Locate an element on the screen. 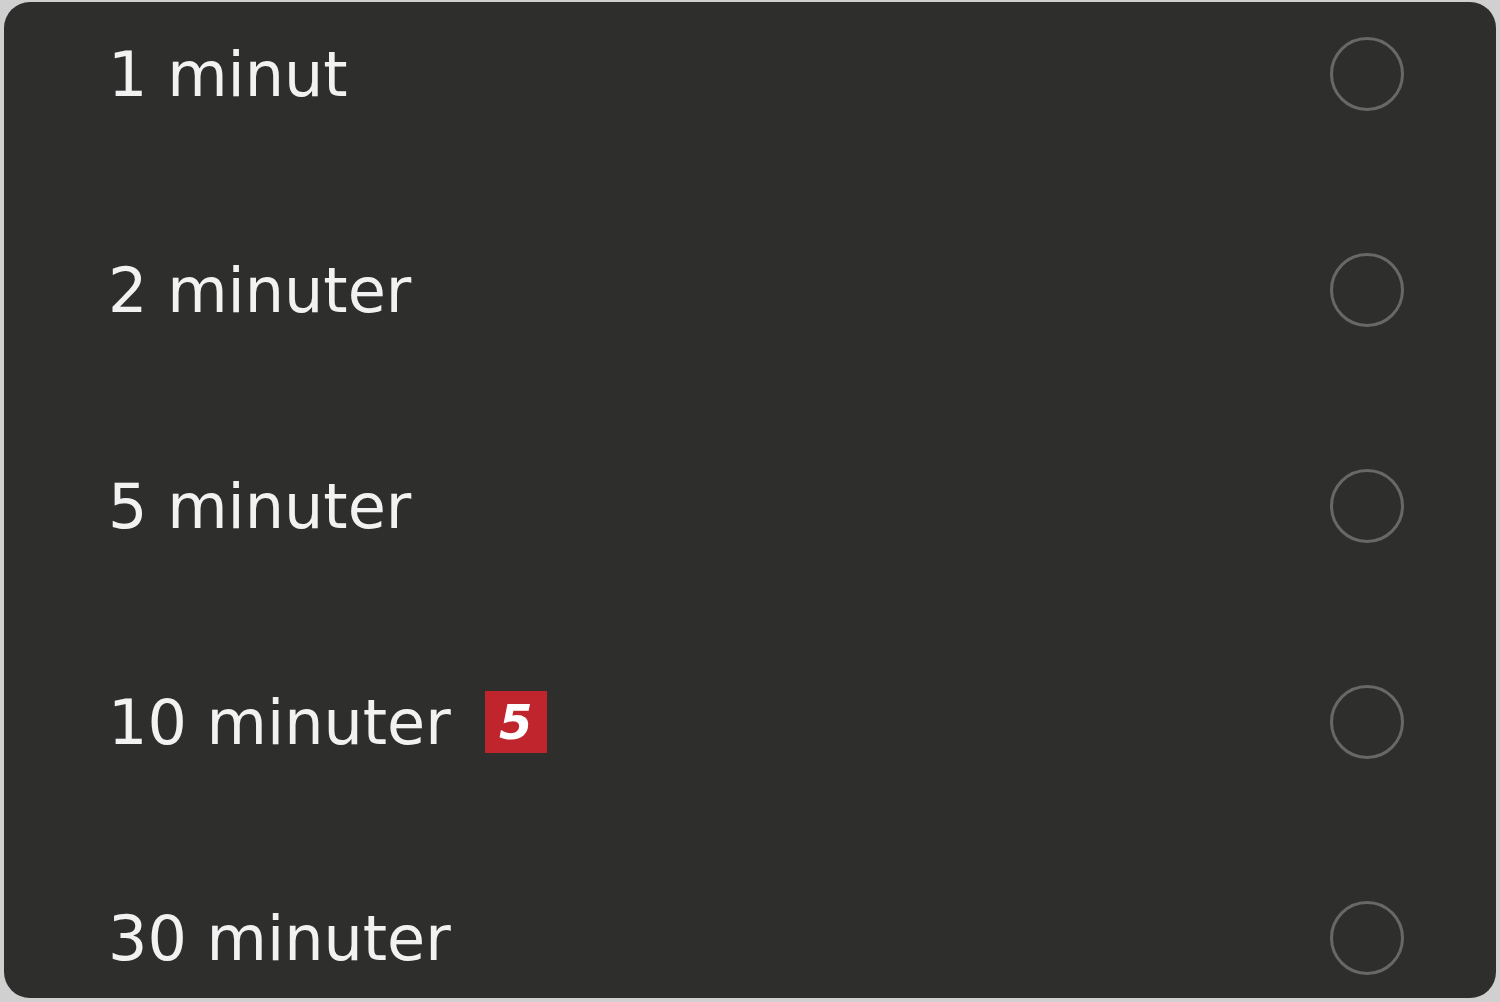 This screenshot has height=1002, width=1500. option-label: 5 minuter is located at coordinates (260, 506).